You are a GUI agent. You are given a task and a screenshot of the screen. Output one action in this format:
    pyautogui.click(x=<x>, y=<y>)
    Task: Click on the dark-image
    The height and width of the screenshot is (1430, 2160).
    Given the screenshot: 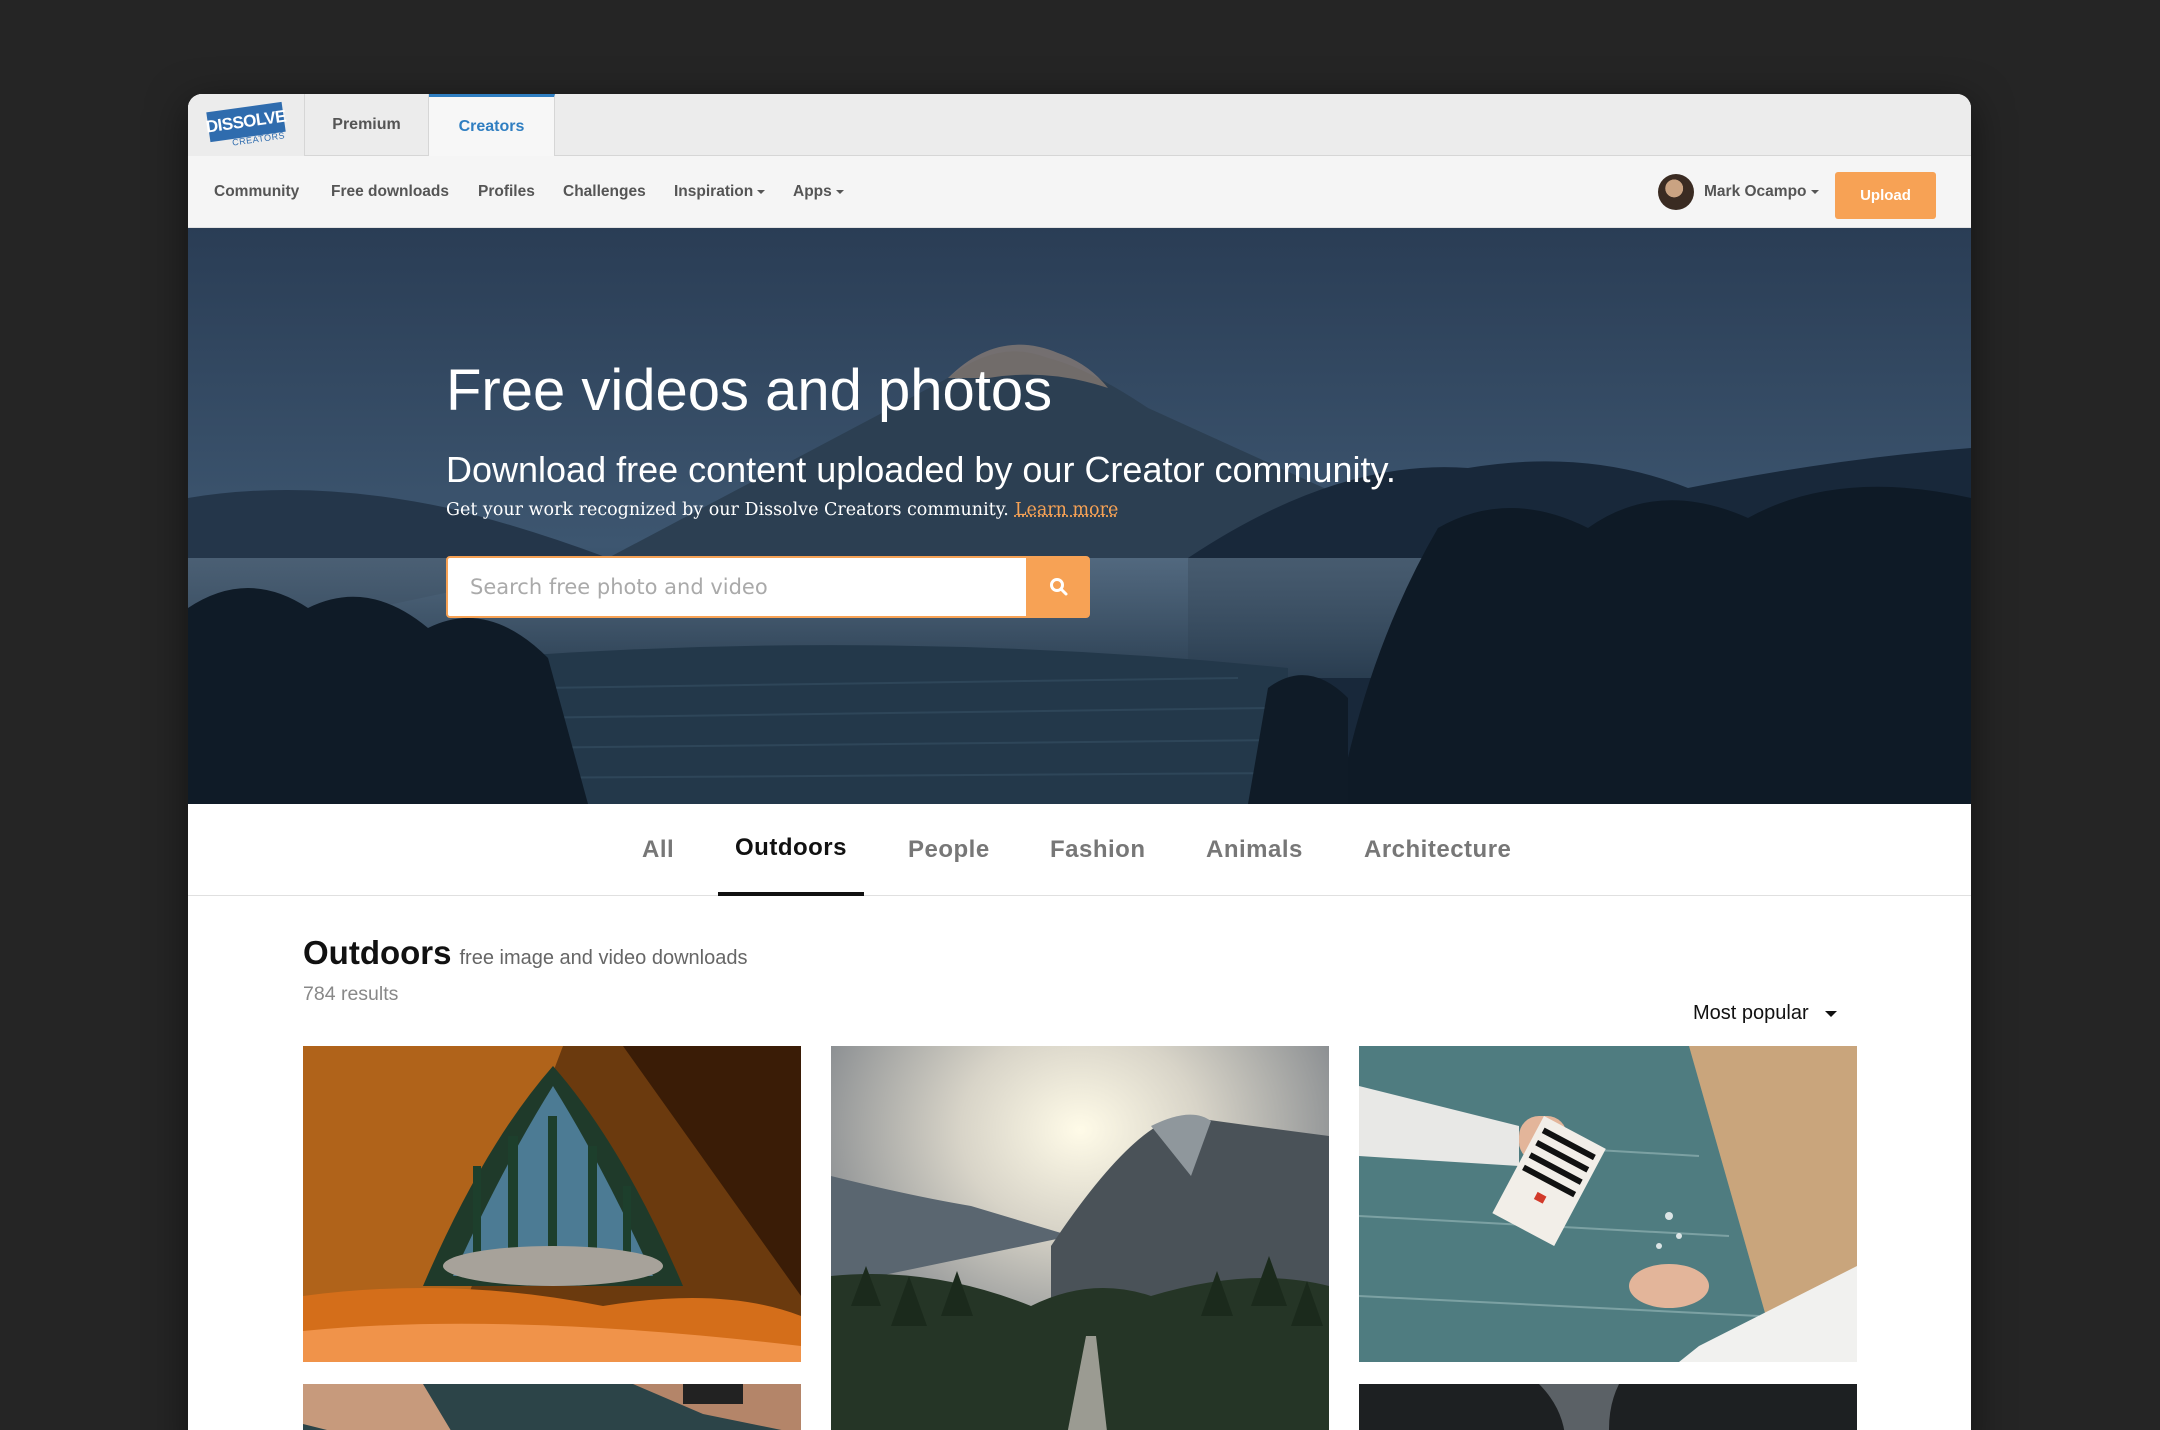 What is the action you would take?
    pyautogui.click(x=1608, y=1407)
    